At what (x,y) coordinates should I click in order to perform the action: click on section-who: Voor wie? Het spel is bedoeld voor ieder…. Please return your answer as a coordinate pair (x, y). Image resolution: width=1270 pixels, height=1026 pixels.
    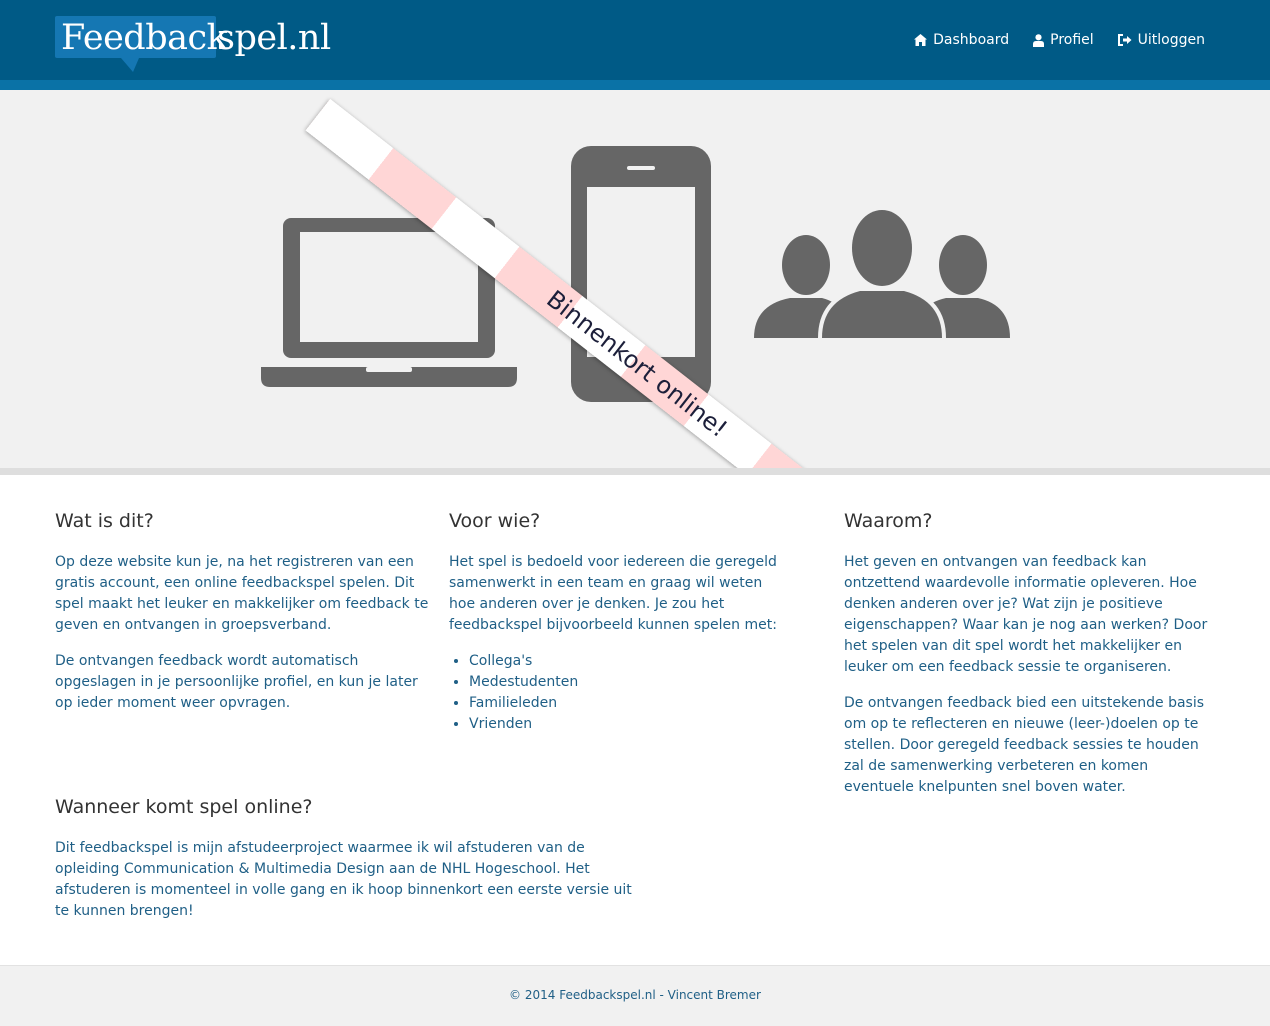
    Looking at the image, I should click on (619, 621).